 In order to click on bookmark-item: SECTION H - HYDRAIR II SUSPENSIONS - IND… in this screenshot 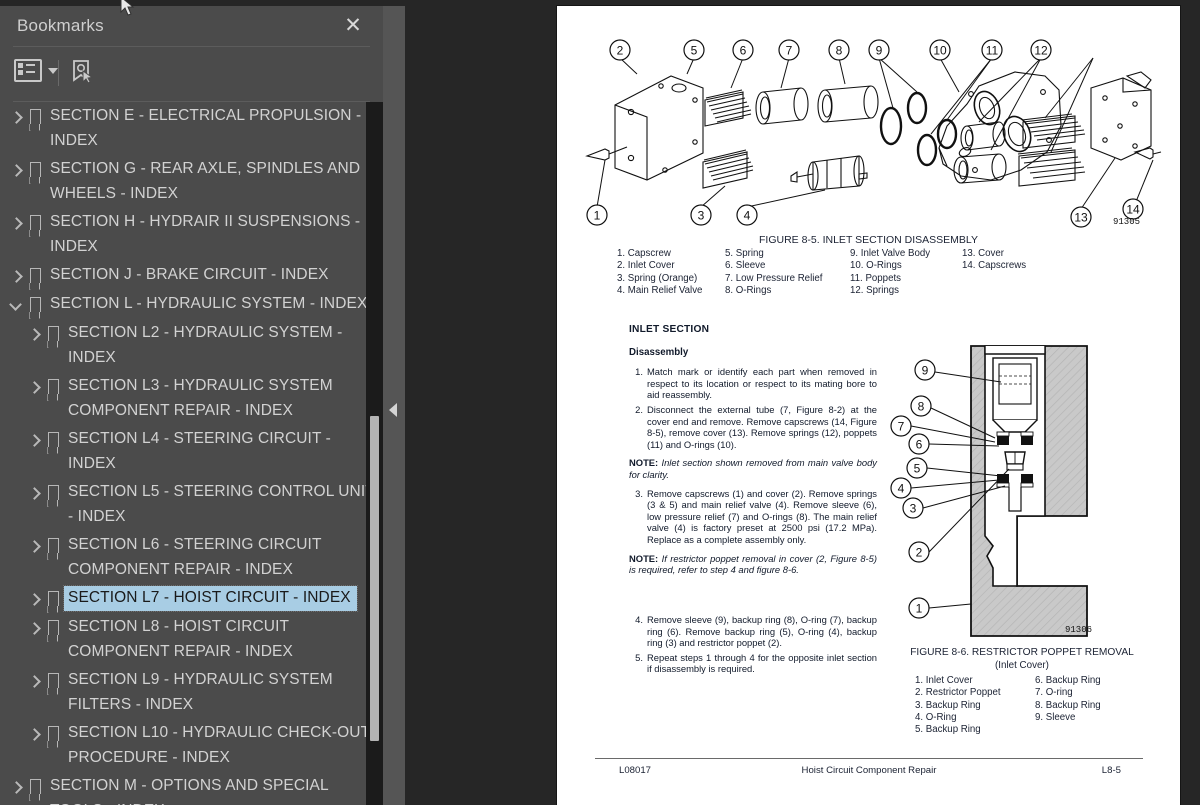, I will do `click(191, 234)`.